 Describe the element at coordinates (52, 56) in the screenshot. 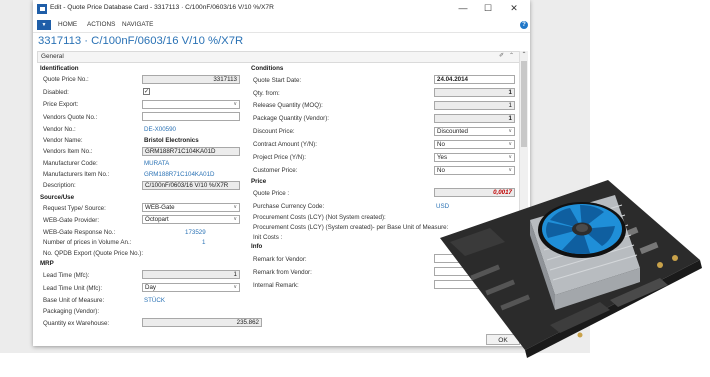

I see `general-label: General` at that location.